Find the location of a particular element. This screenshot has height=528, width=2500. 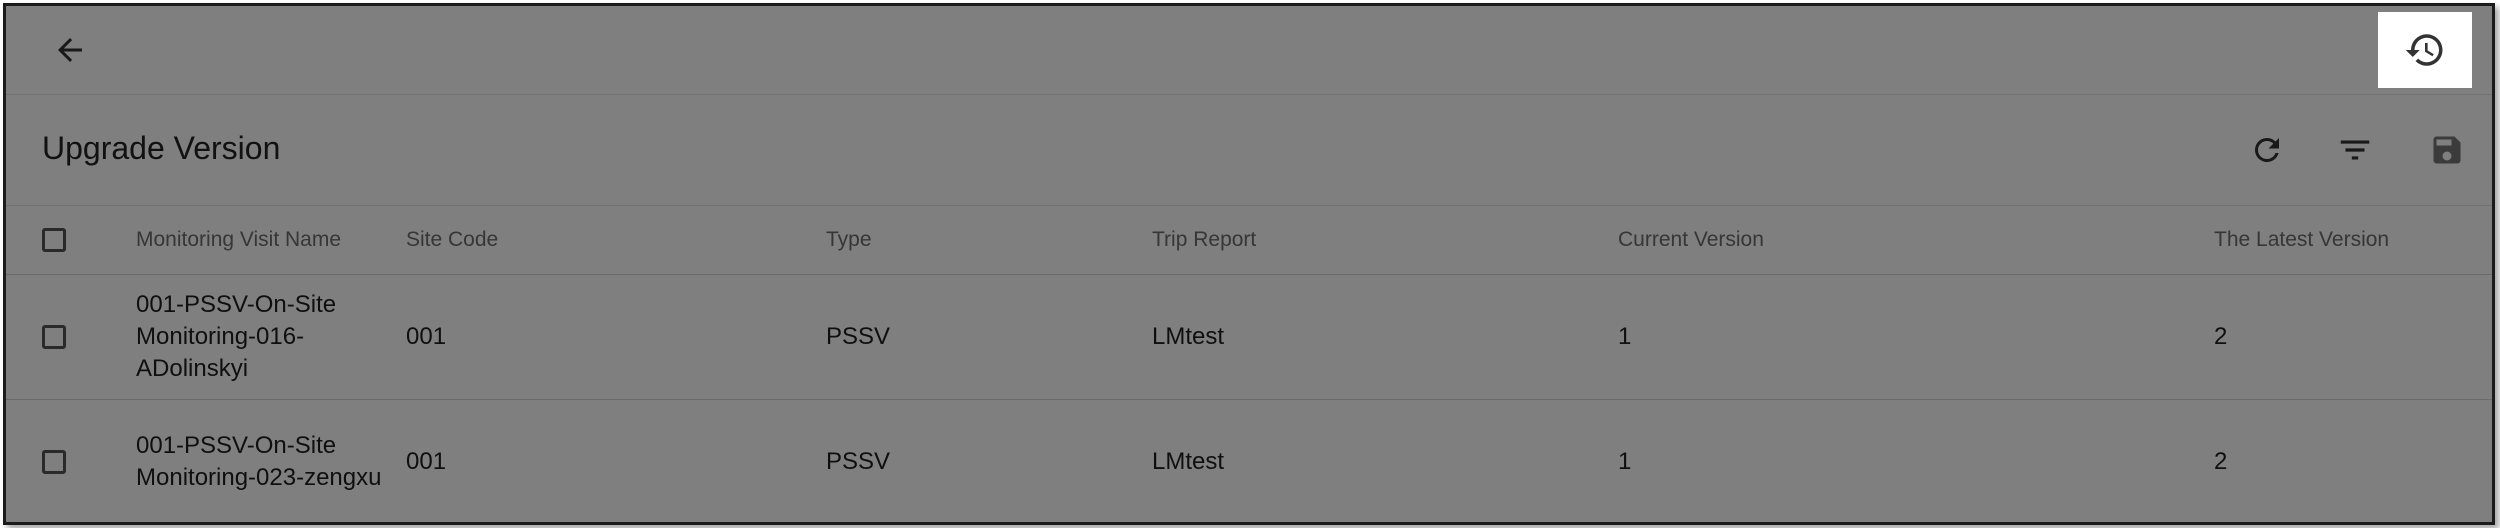

filter-icon is located at coordinates (2355, 150).